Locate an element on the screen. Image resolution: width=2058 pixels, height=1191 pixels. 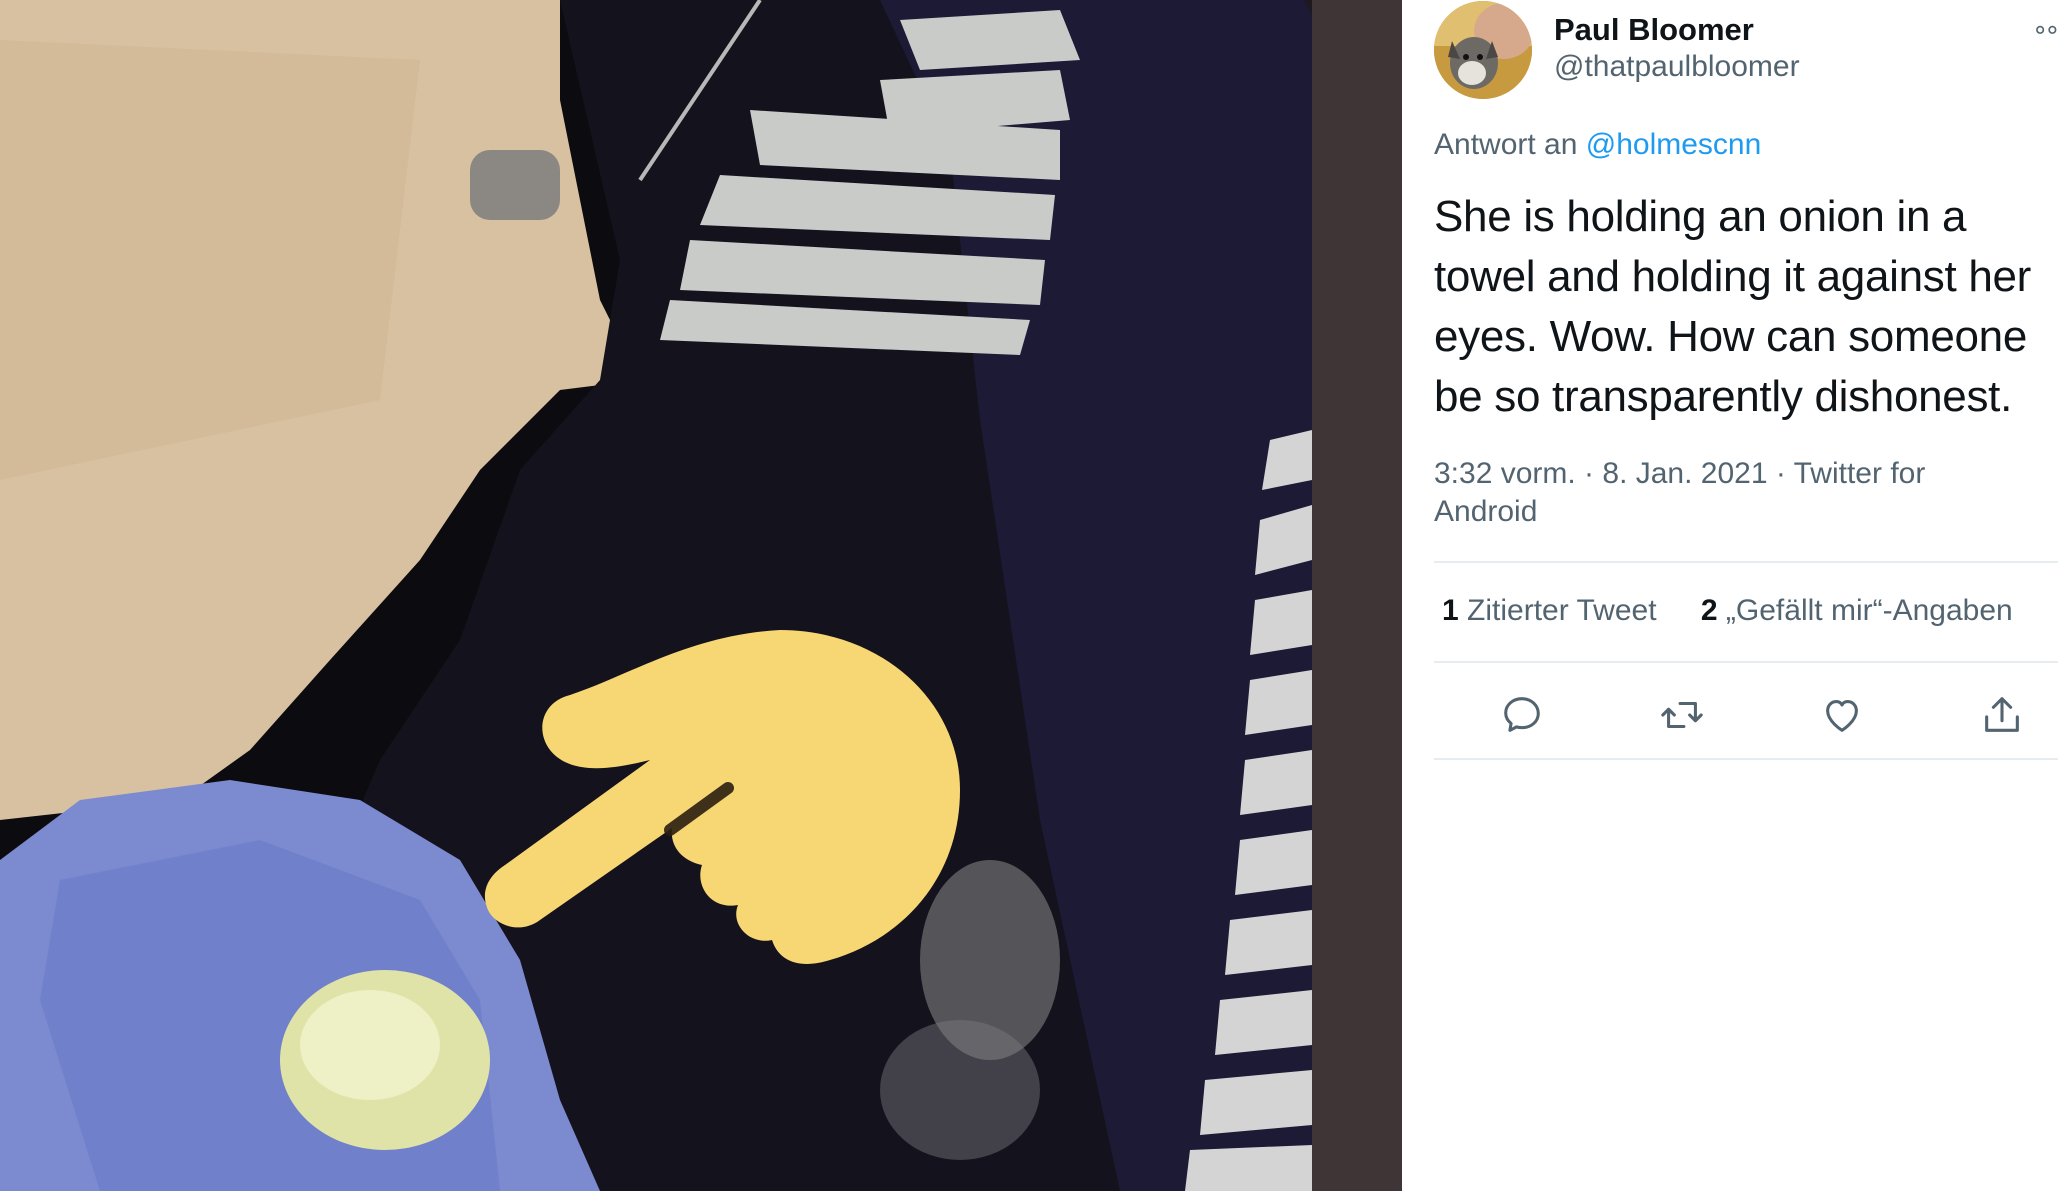
retweet-icon is located at coordinates (1682, 715).